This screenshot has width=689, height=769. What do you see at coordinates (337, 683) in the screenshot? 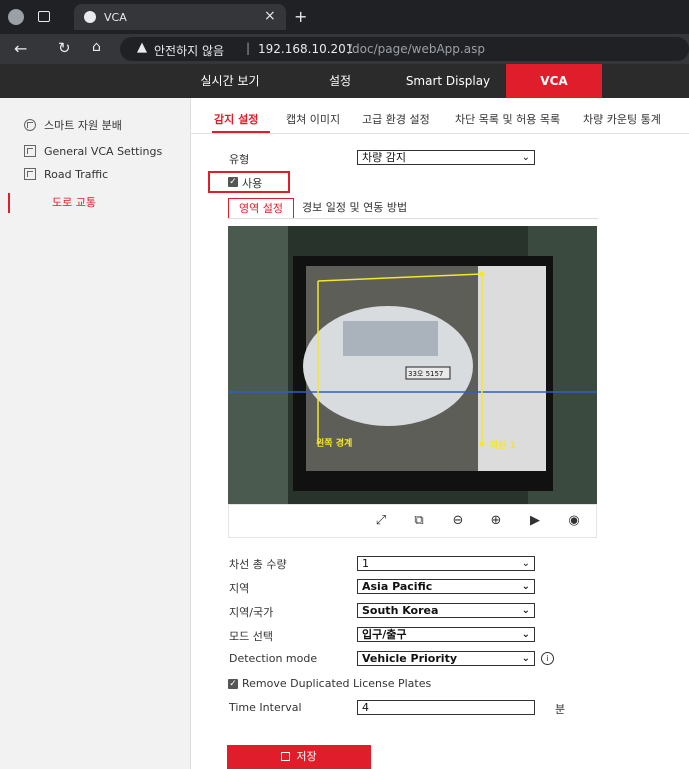
I see `remove-duplicates-label: Remove Duplicated License Plates` at bounding box center [337, 683].